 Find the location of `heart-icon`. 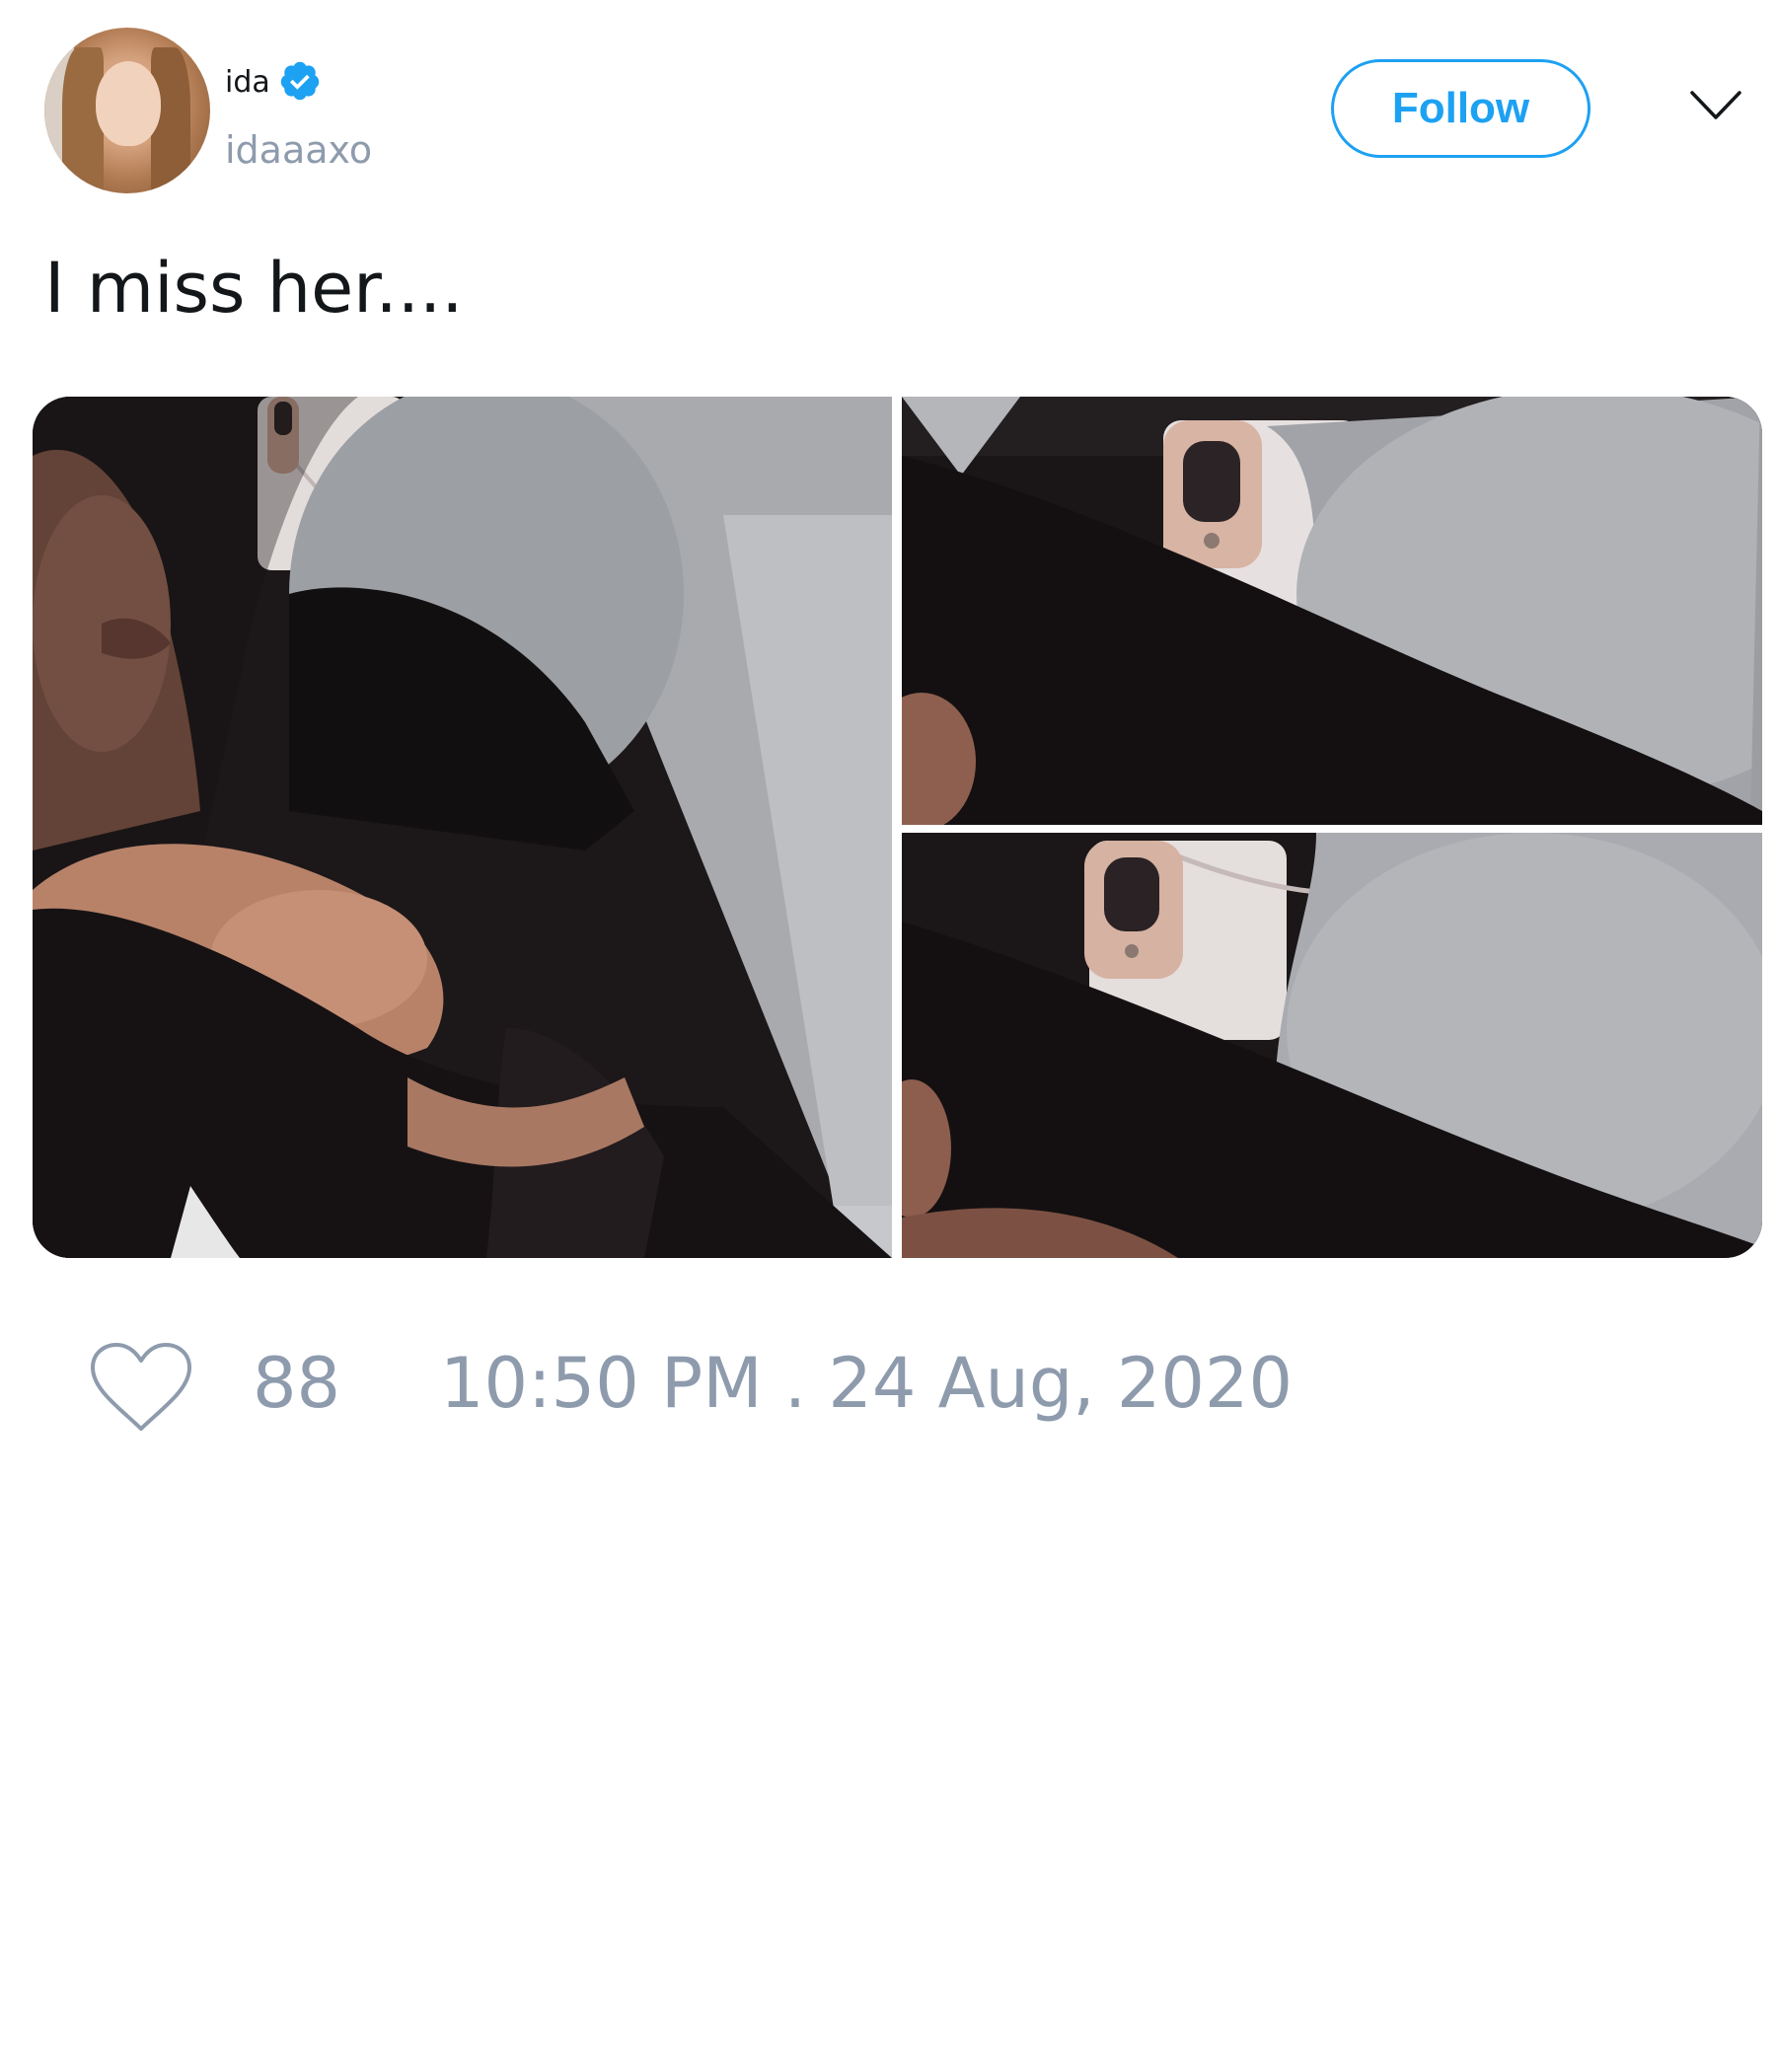

heart-icon is located at coordinates (141, 1388).